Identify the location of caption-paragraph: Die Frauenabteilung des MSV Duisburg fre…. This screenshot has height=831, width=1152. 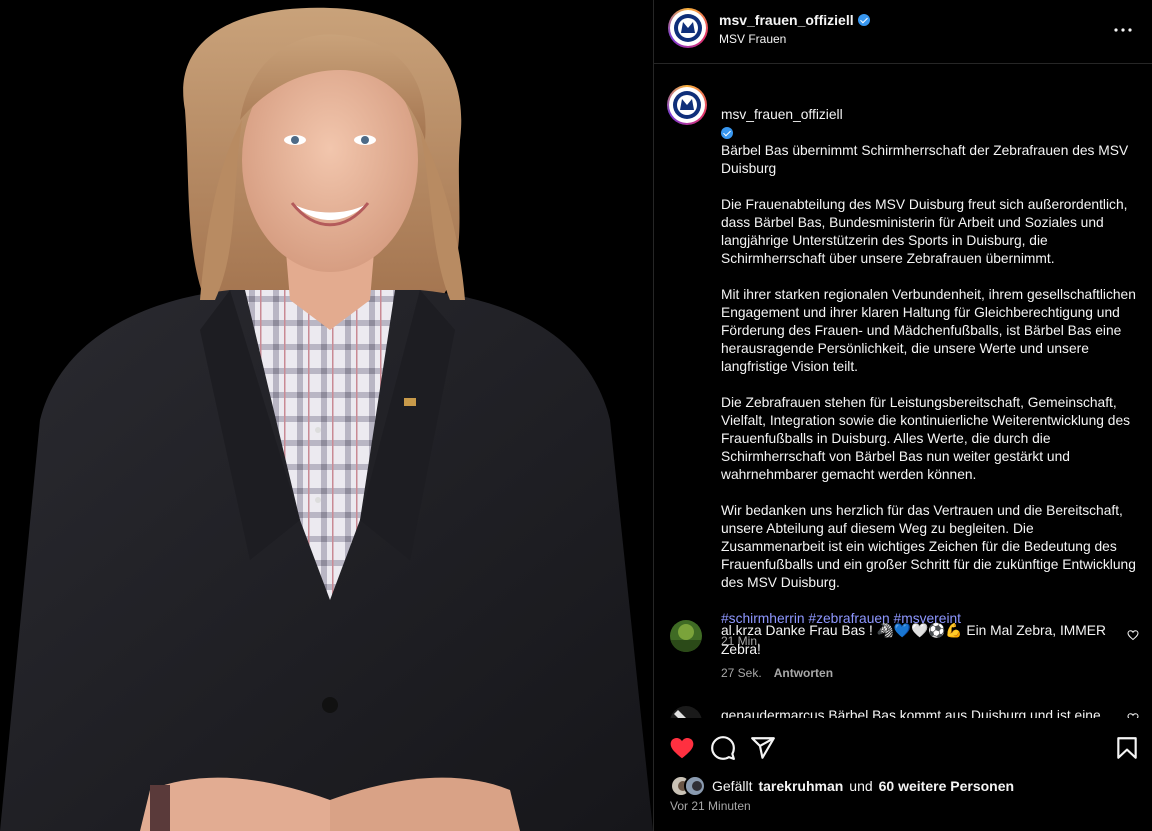
(924, 231).